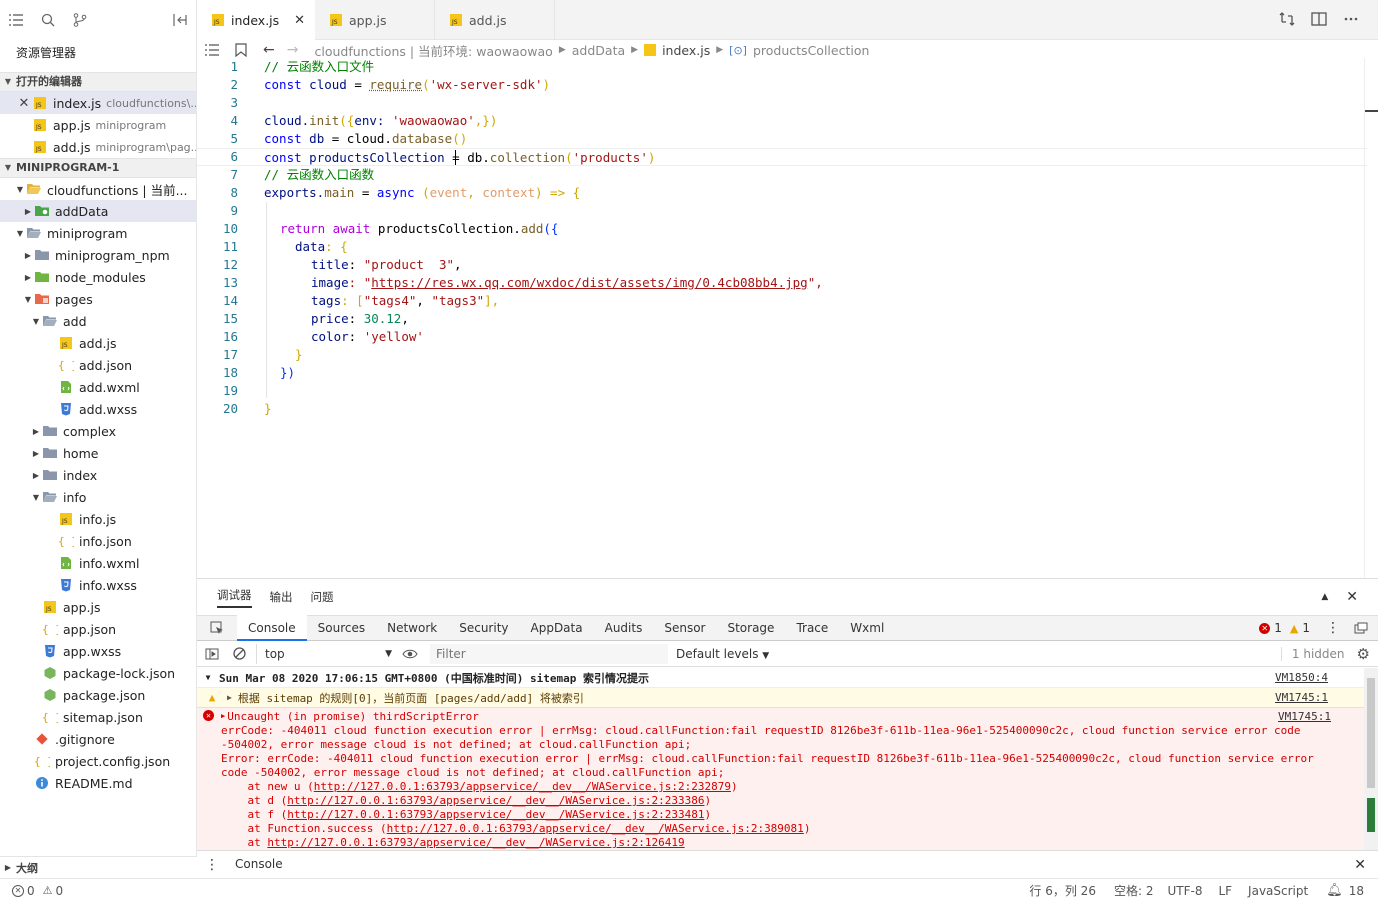 The width and height of the screenshot is (1378, 902). Describe the element at coordinates (1360, 865) in the screenshot. I see `close-drawer-icon: ✕` at that location.